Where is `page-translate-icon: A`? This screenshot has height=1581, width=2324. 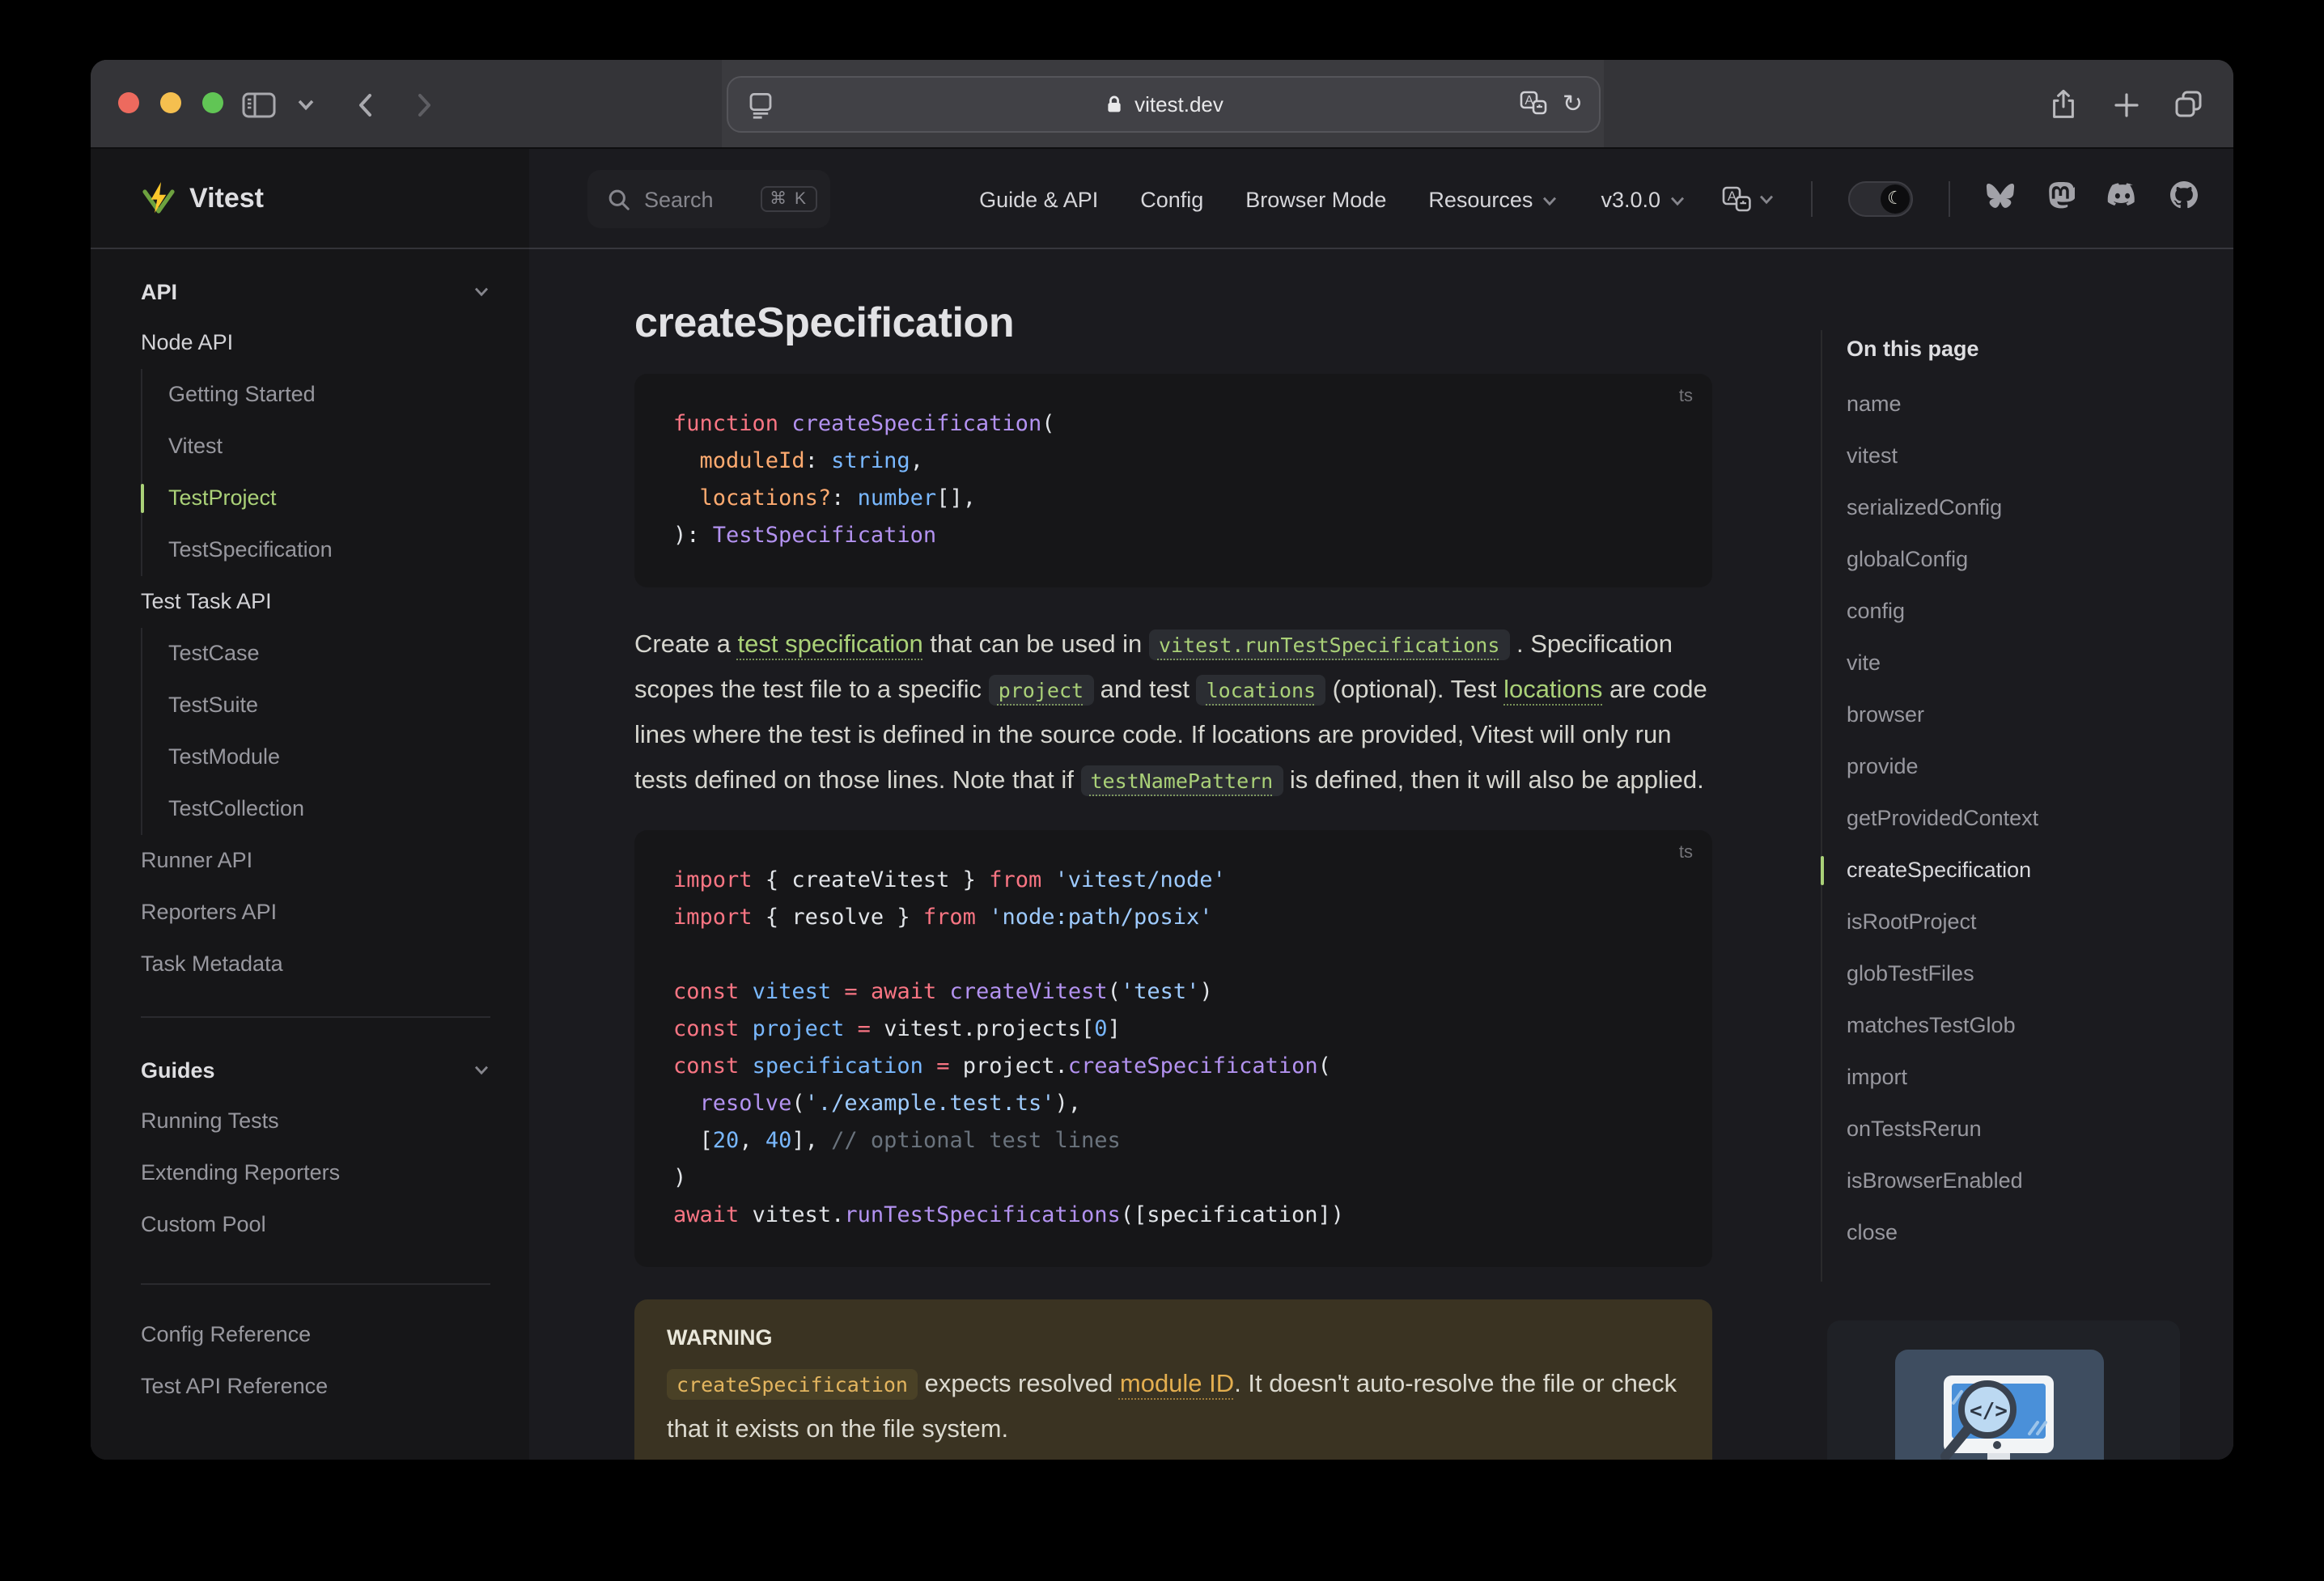
page-translate-icon: A is located at coordinates (1534, 104).